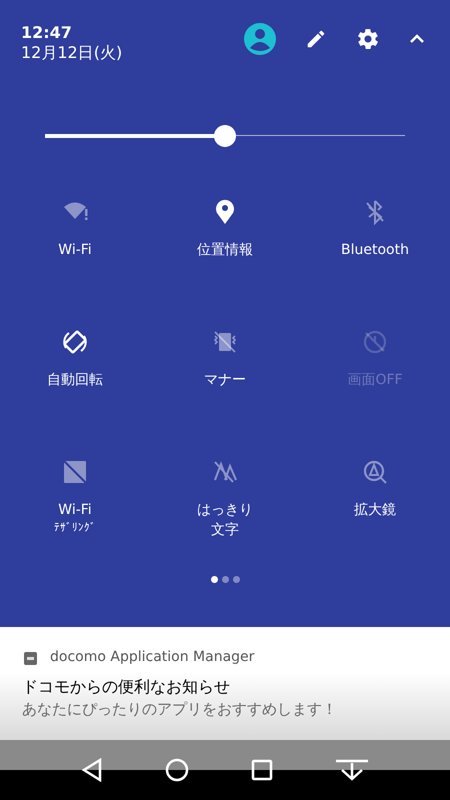  I want to click on tile-label: 位置情報, so click(225, 250).